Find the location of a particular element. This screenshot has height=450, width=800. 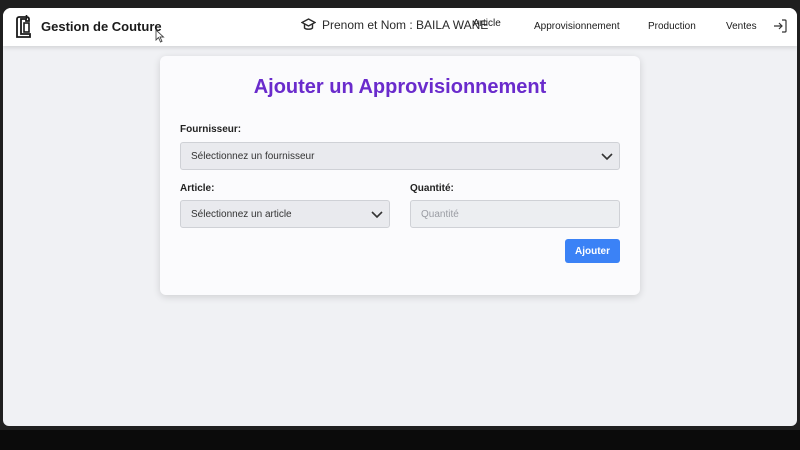

article-select: Sélectionnez un article is located at coordinates (285, 214).